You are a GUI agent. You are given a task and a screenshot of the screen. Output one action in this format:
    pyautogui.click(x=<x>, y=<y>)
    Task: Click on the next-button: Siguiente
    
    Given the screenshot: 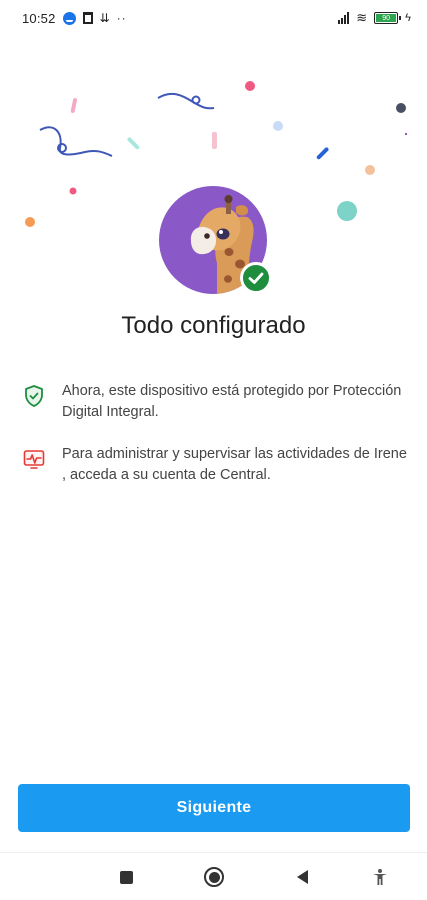 What is the action you would take?
    pyautogui.click(x=214, y=808)
    